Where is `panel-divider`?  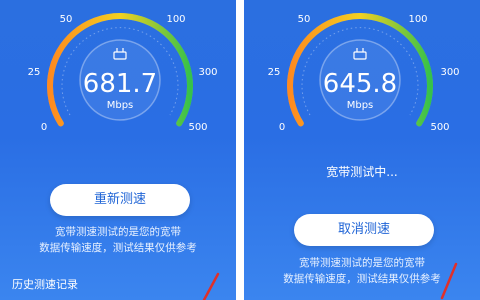 panel-divider is located at coordinates (240, 150).